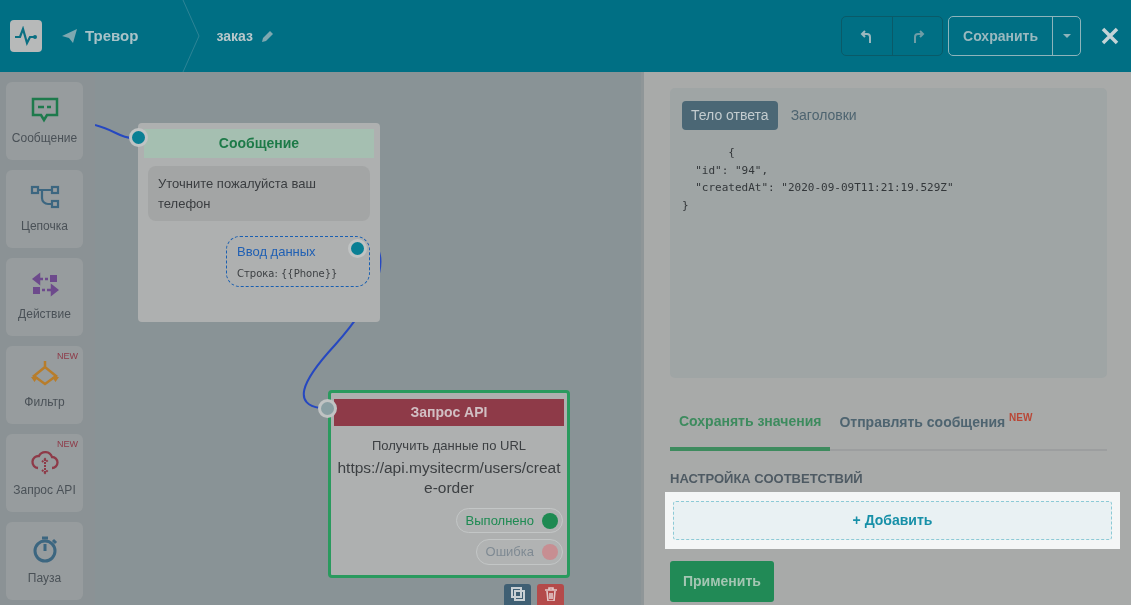 The height and width of the screenshot is (605, 1131). What do you see at coordinates (112, 36) in the screenshot?
I see `bot-name: Тревор` at bounding box center [112, 36].